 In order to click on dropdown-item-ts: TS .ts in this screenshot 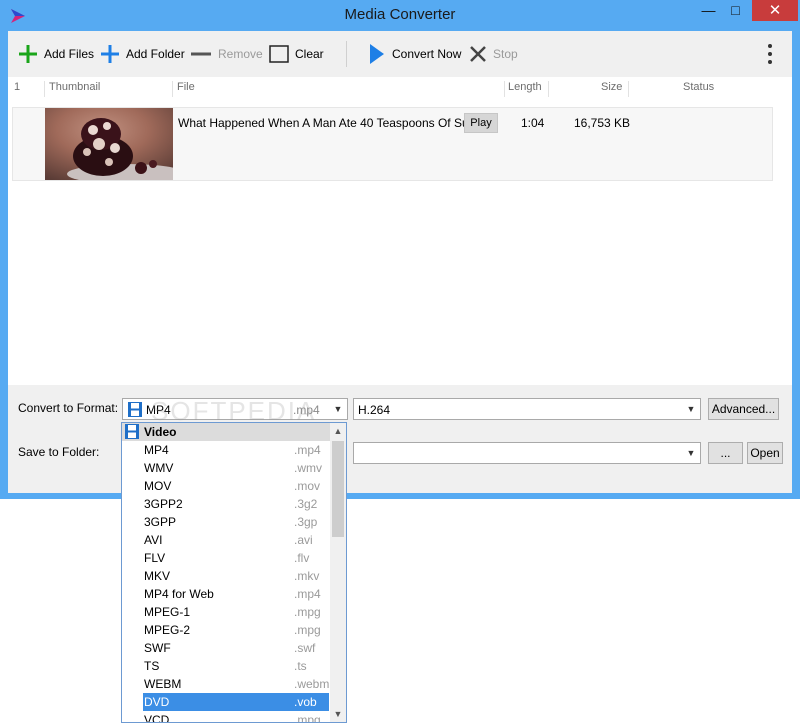, I will do `click(236, 666)`.